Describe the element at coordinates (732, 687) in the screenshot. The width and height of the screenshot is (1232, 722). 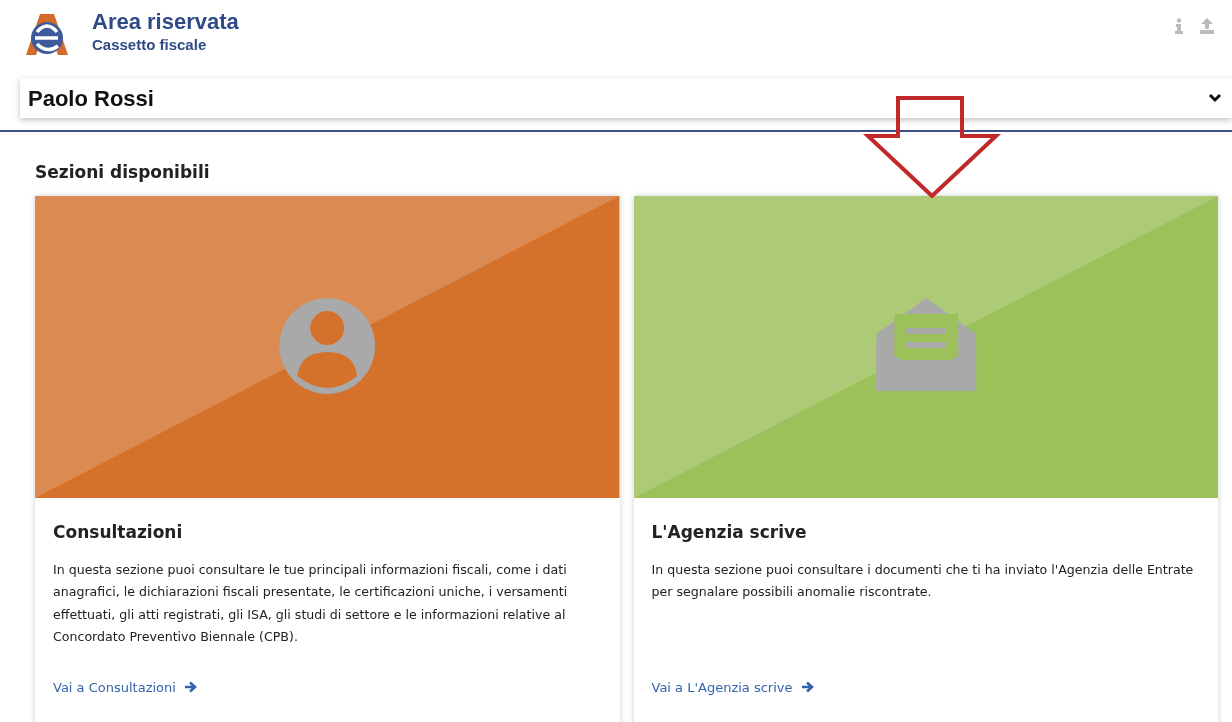
I see `card-link: Vai a L'Agenzia scrive` at that location.